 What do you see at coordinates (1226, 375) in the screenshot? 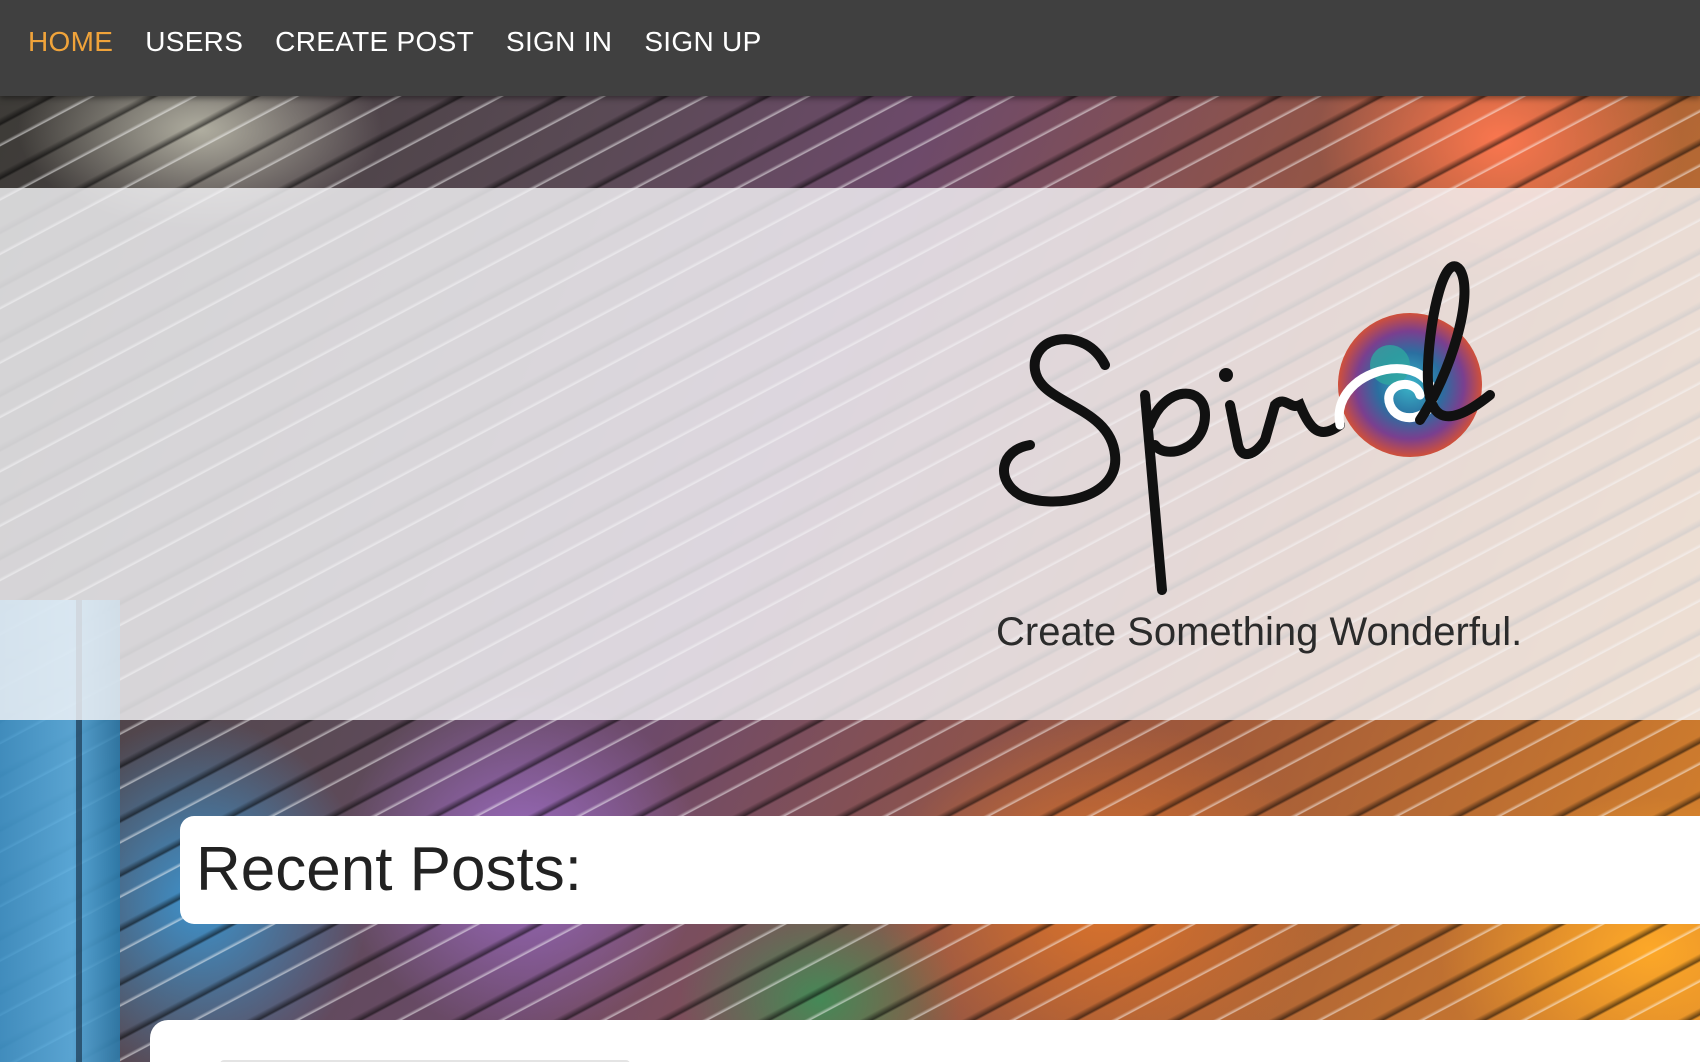
I see `logo-i-dot` at bounding box center [1226, 375].